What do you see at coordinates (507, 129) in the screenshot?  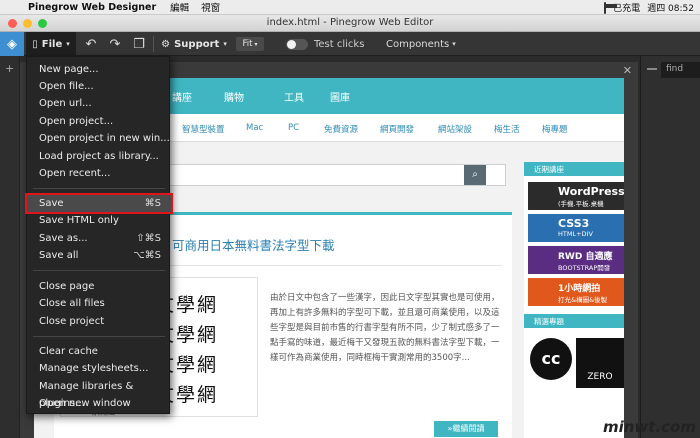 I see `subnav-item: 梅生活` at bounding box center [507, 129].